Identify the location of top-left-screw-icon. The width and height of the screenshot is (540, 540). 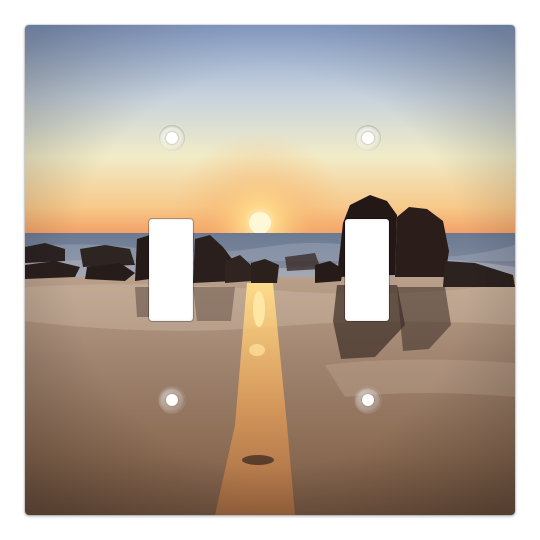
(172, 138).